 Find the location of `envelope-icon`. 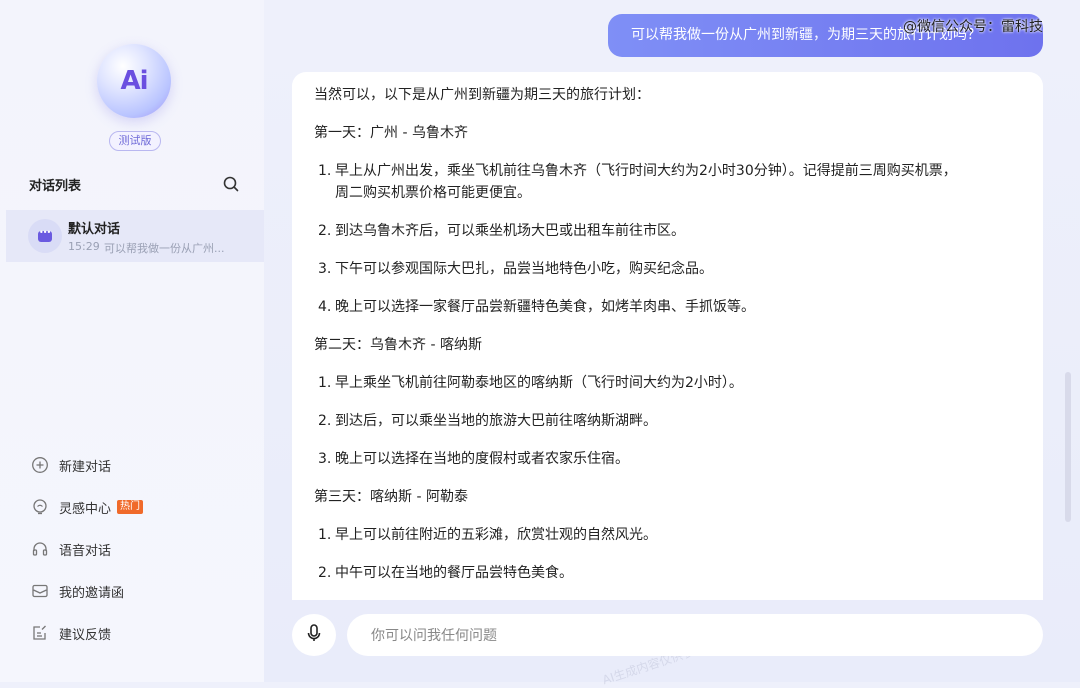

envelope-icon is located at coordinates (40, 591).